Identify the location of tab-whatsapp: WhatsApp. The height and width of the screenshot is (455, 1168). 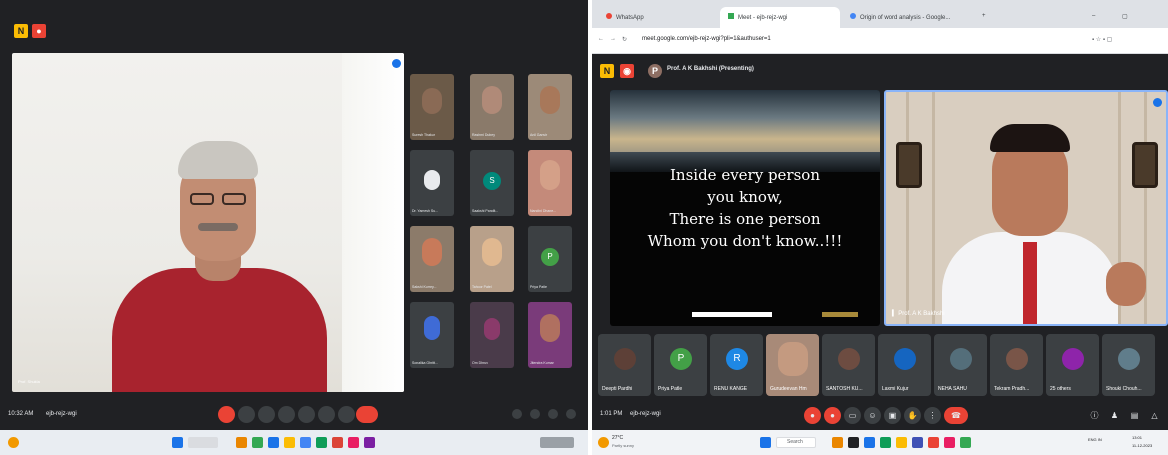
(658, 17).